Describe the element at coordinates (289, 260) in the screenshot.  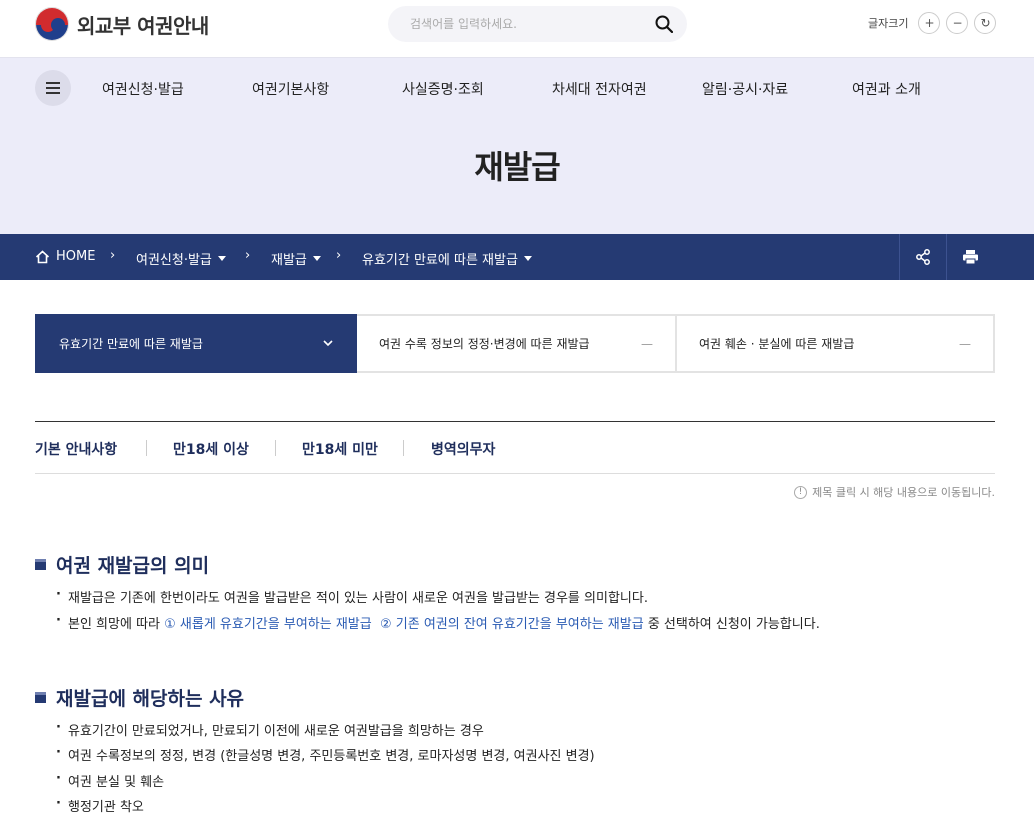
I see `breadcrumb-item-label: 재발급` at that location.